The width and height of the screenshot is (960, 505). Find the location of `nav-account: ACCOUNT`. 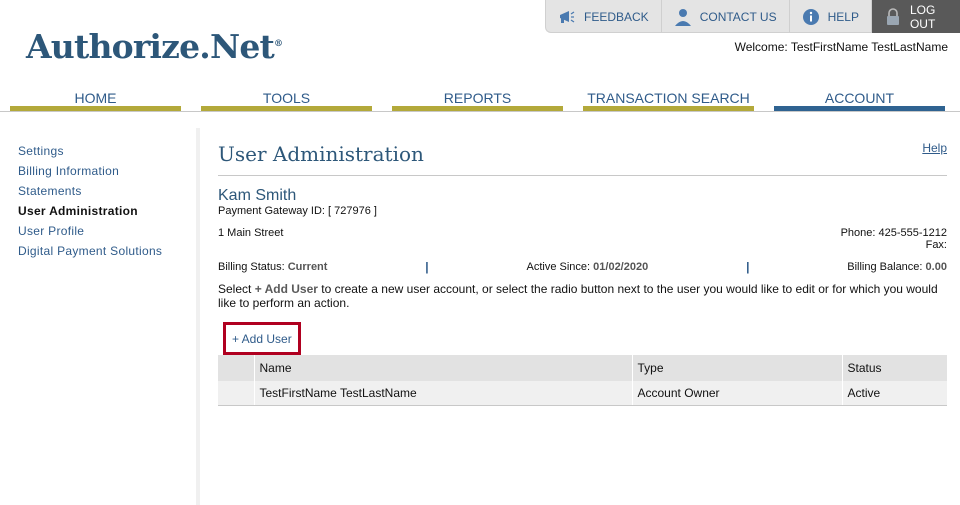

nav-account: ACCOUNT is located at coordinates (859, 99).